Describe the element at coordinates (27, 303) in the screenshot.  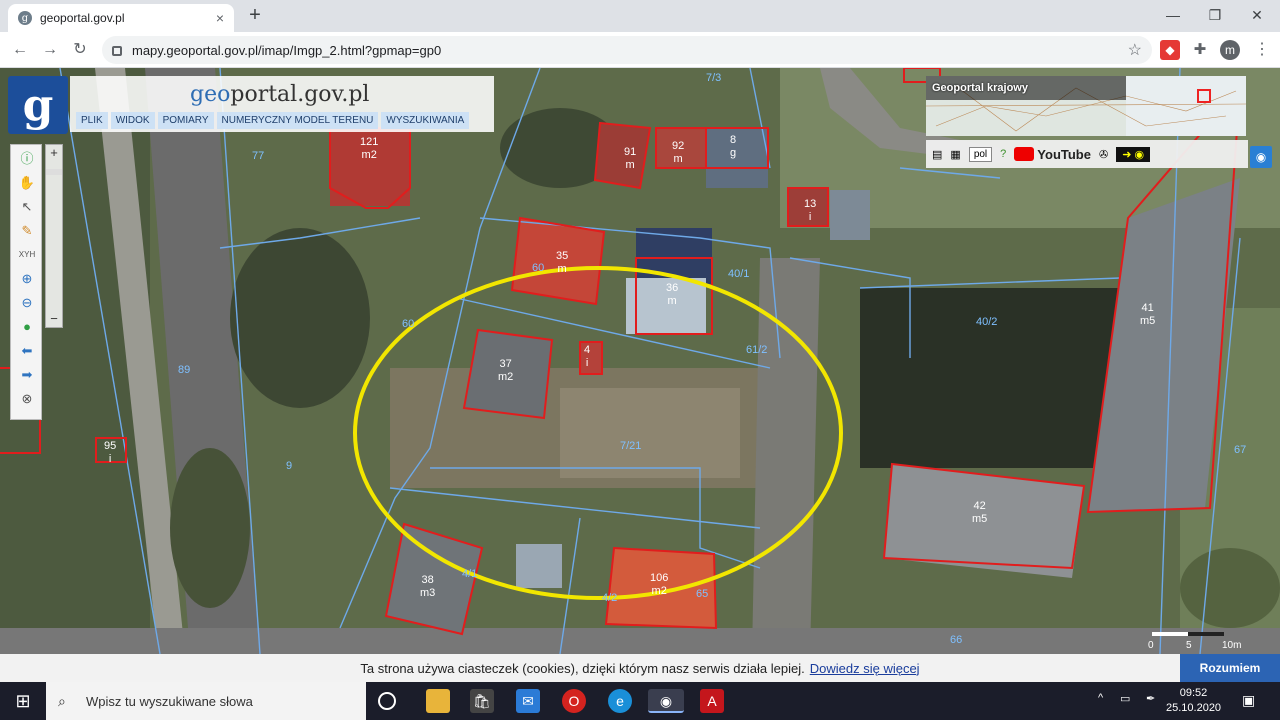
I see `zoom-out-icon: ⊖` at that location.